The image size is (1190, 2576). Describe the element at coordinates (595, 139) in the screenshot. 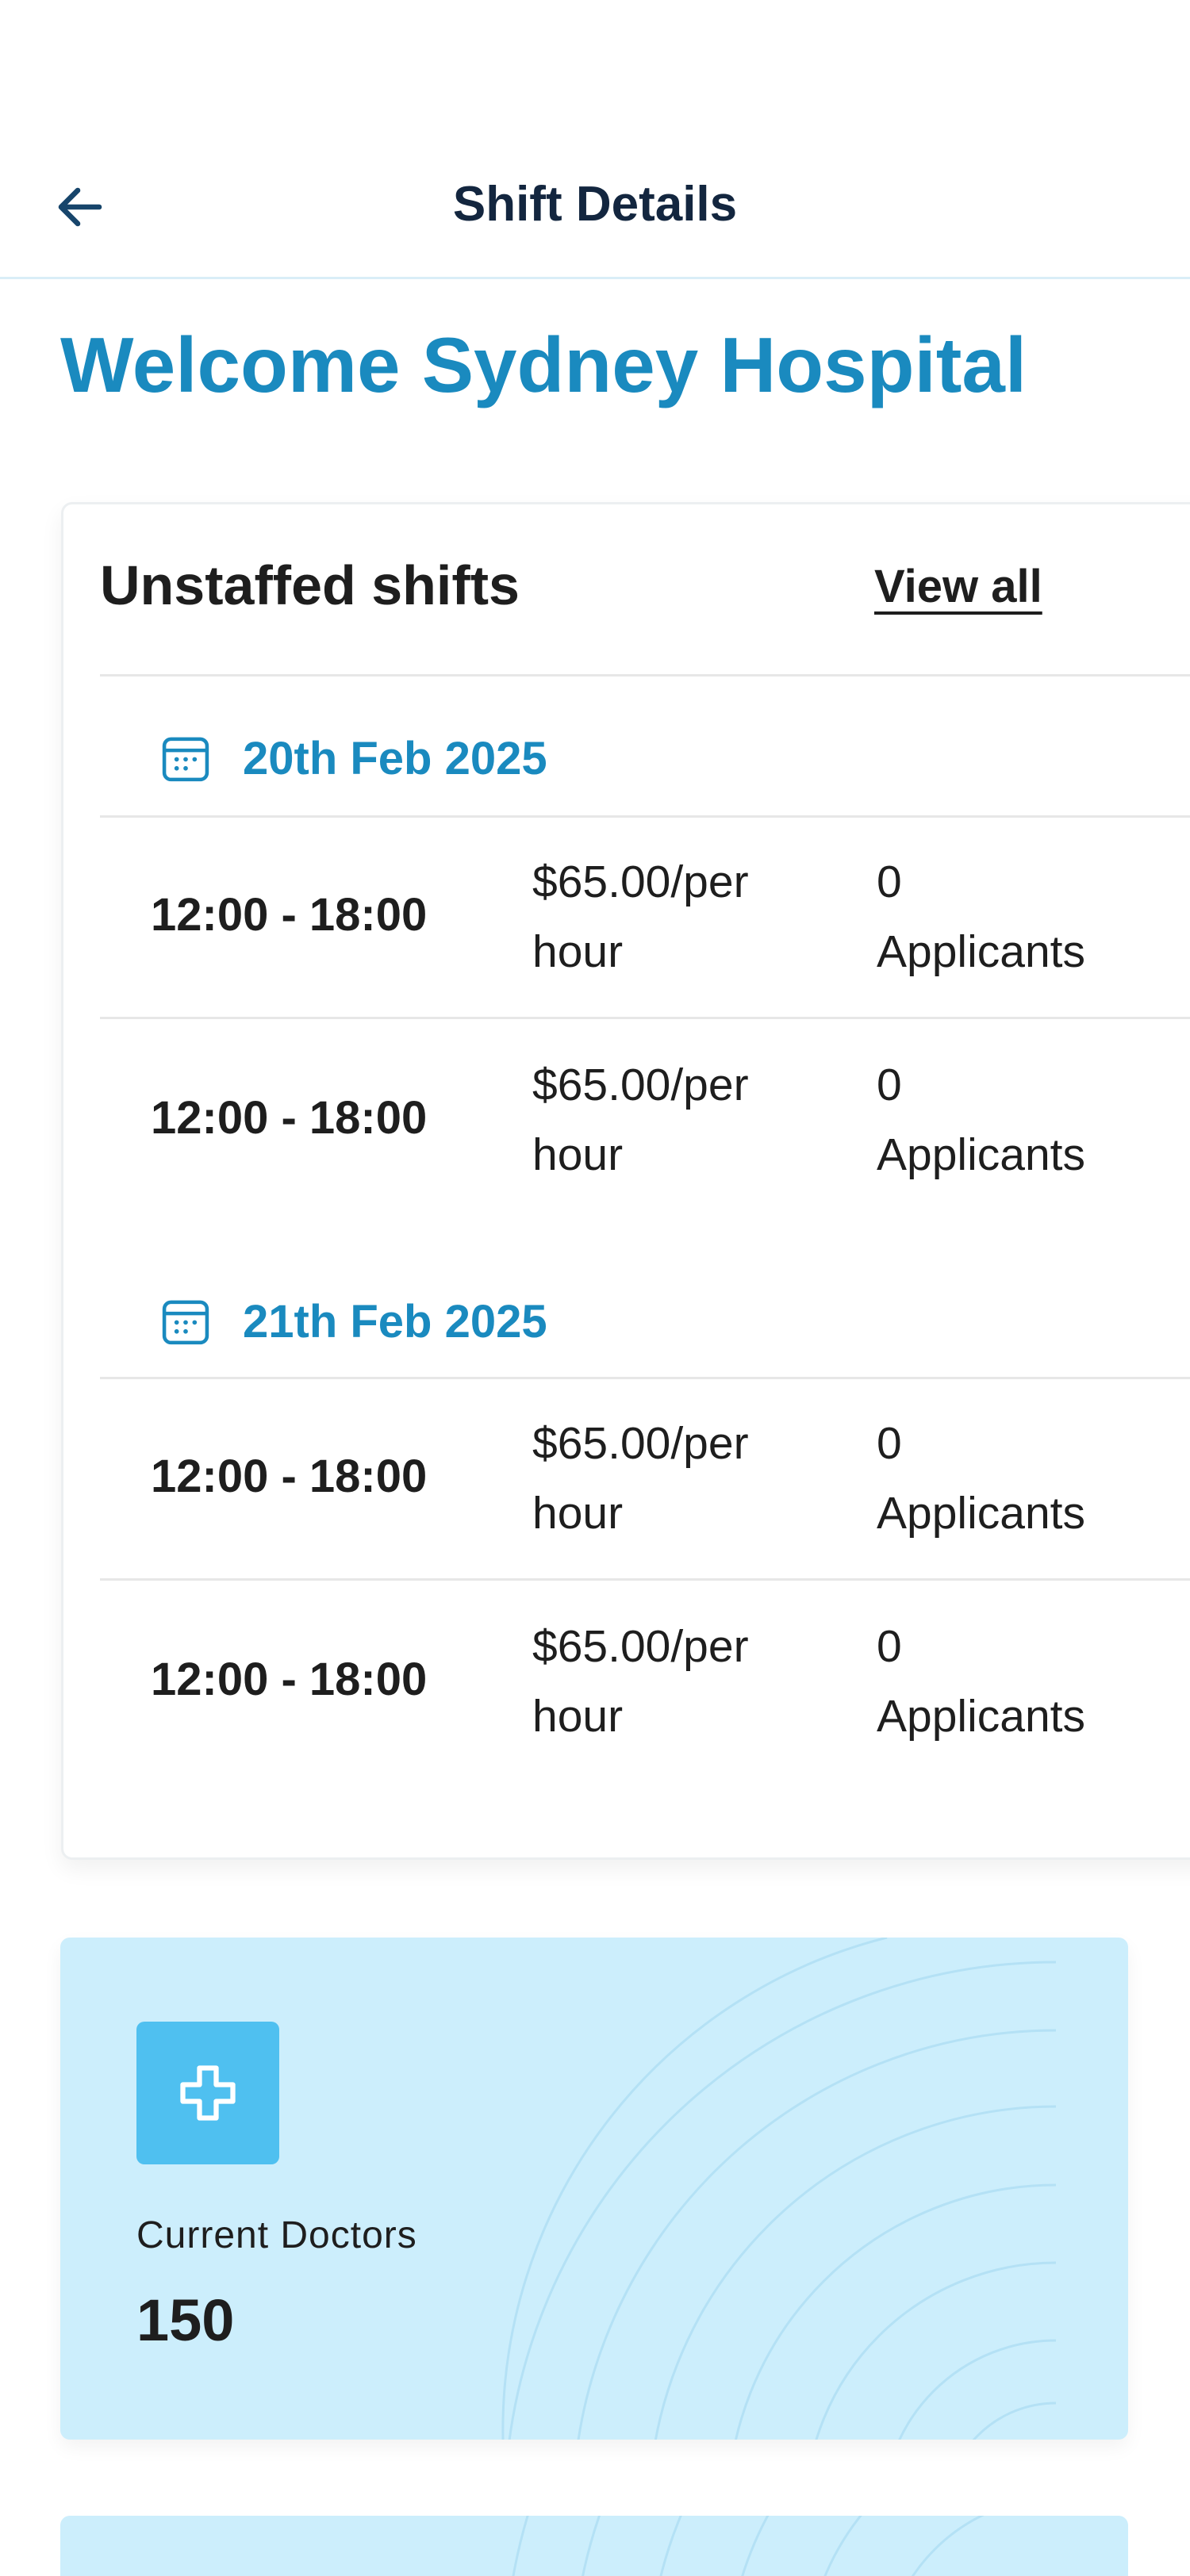

I see `app-header: Shift Details` at that location.